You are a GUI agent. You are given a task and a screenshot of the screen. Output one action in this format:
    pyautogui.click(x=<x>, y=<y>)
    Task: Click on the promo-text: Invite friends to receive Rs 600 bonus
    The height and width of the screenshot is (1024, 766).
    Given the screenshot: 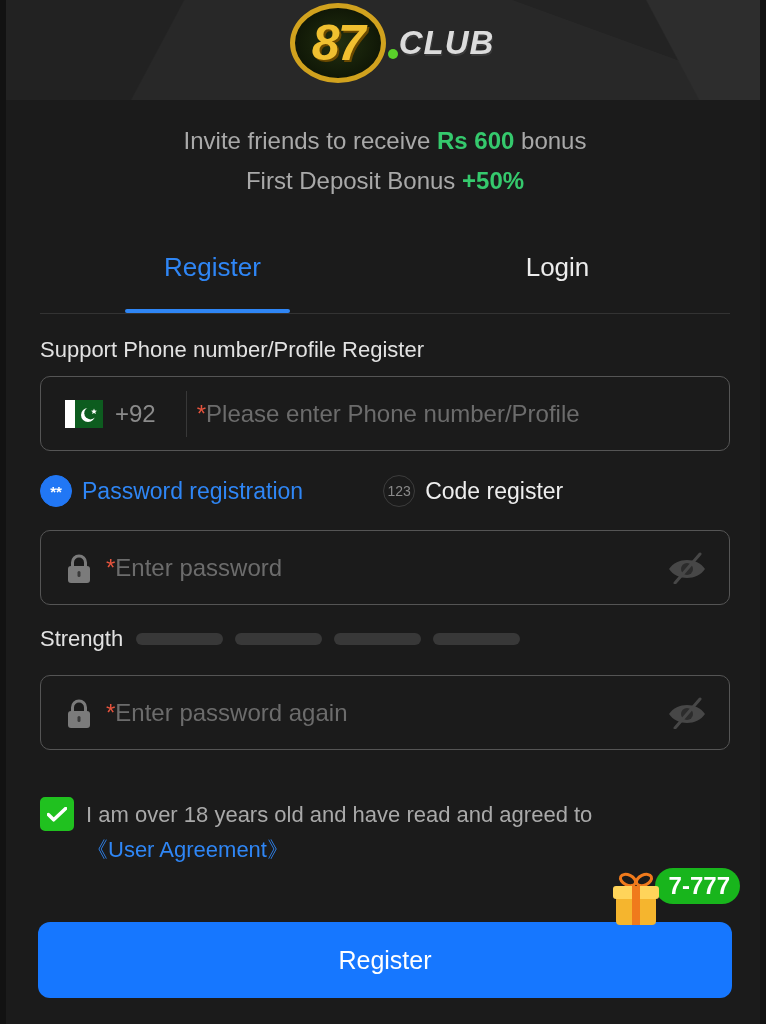 What is the action you would take?
    pyautogui.click(x=385, y=141)
    